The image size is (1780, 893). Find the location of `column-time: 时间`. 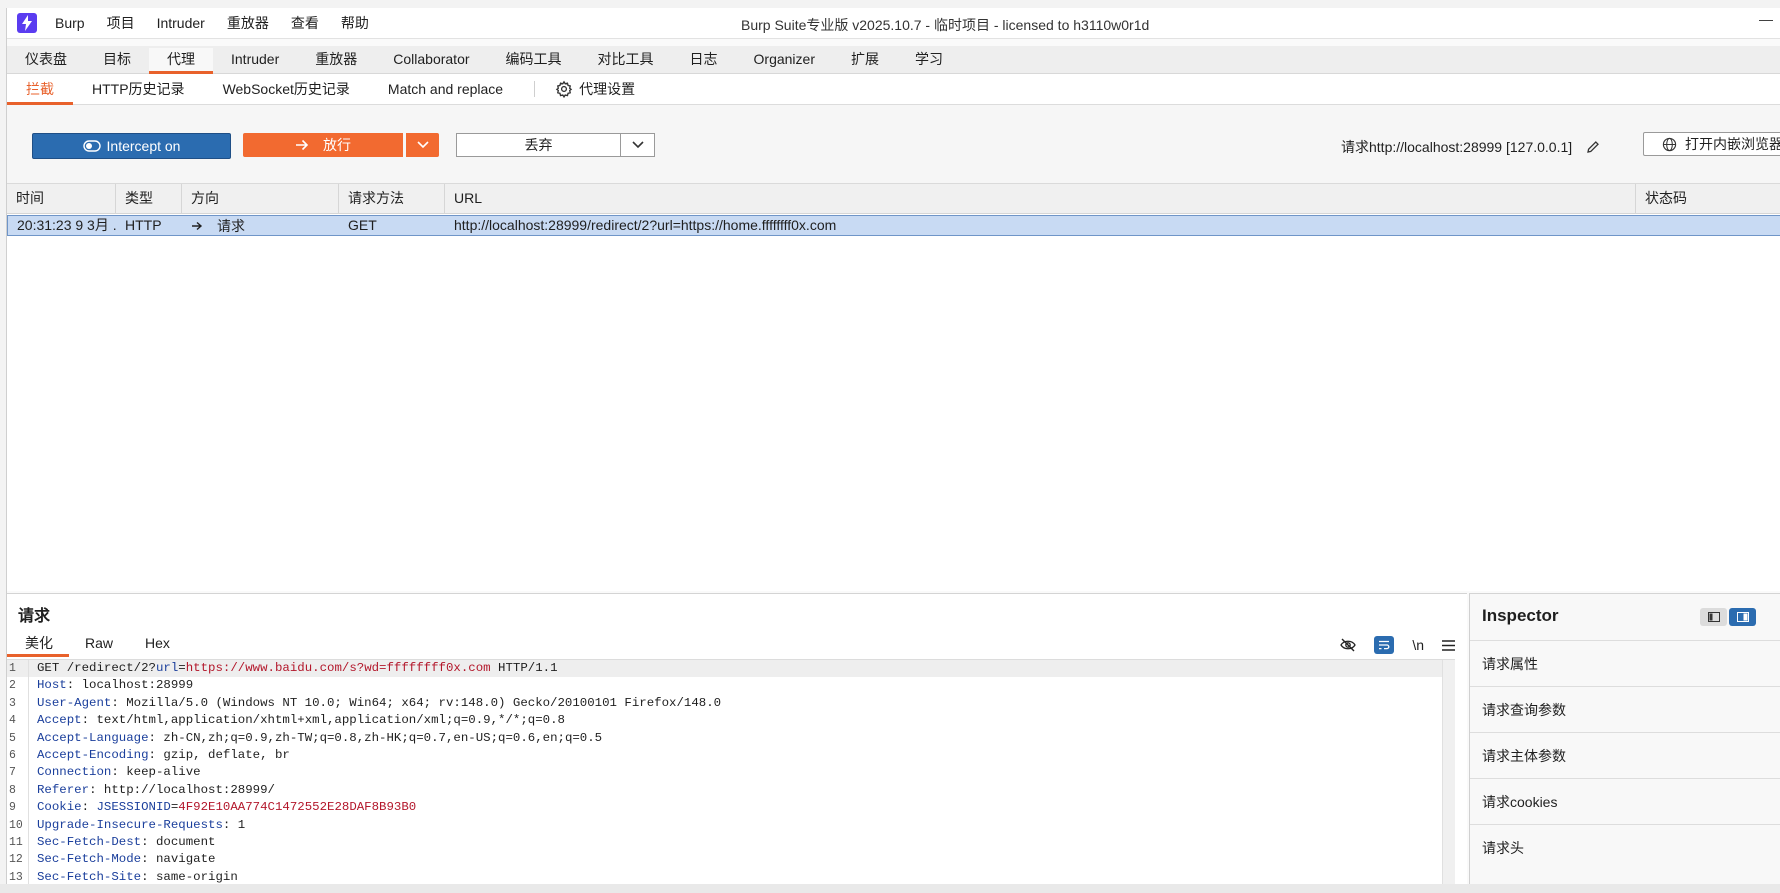

column-time: 时间 is located at coordinates (61, 198).